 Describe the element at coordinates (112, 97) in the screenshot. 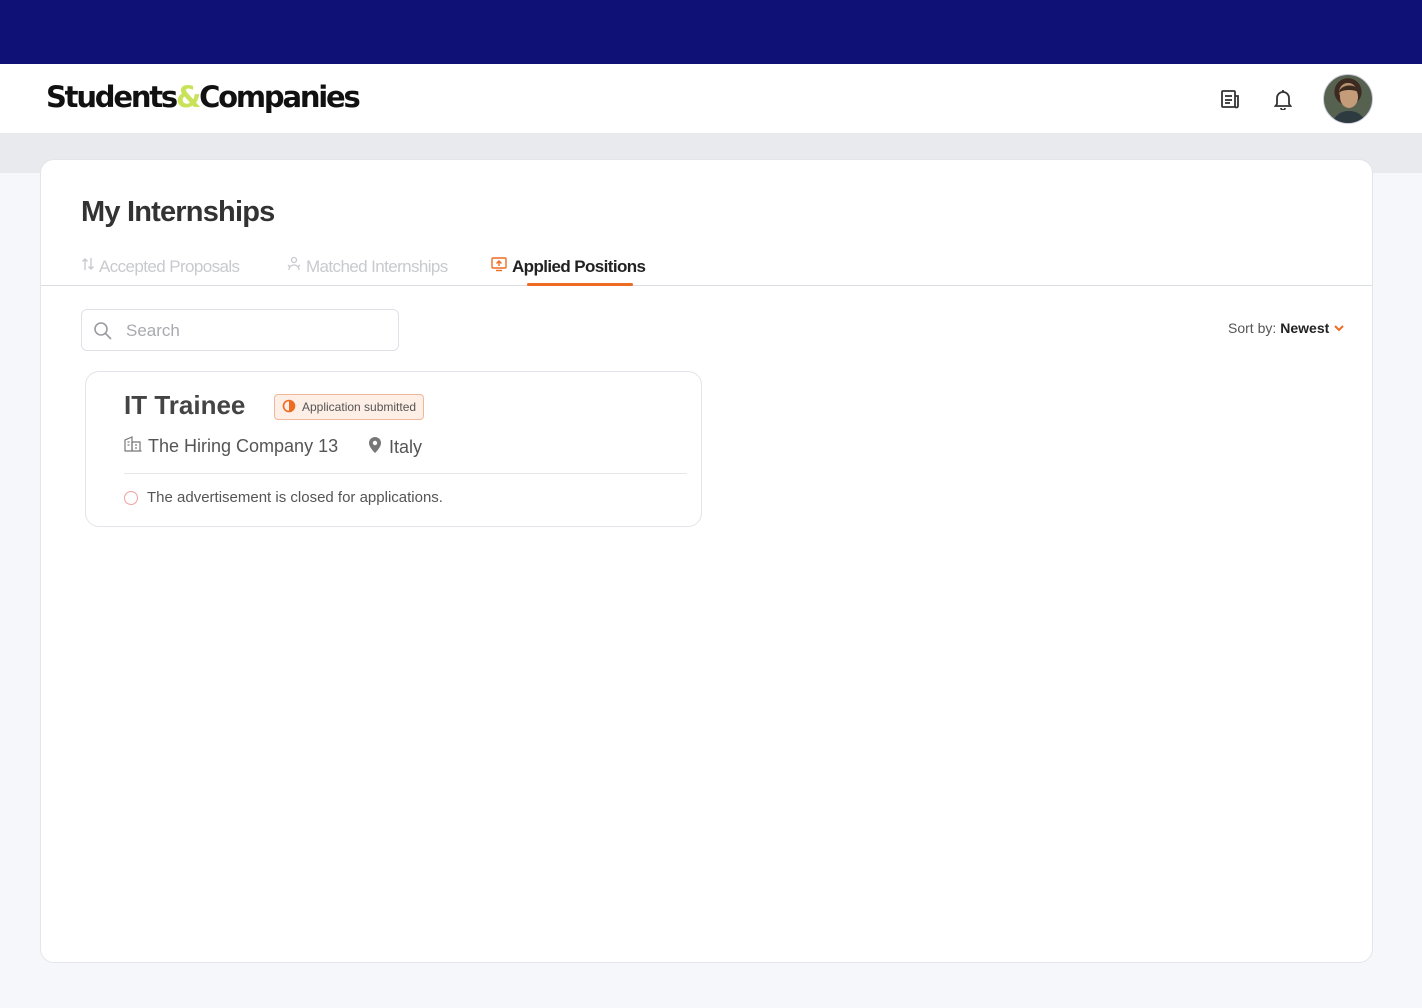

I see `brand-name-students: Students` at that location.